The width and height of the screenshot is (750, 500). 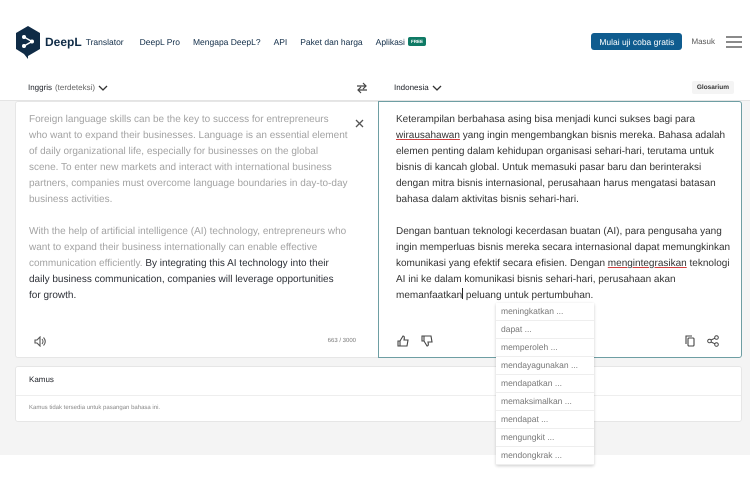 What do you see at coordinates (331, 41) in the screenshot?
I see `nav-link: Paket dan harga` at bounding box center [331, 41].